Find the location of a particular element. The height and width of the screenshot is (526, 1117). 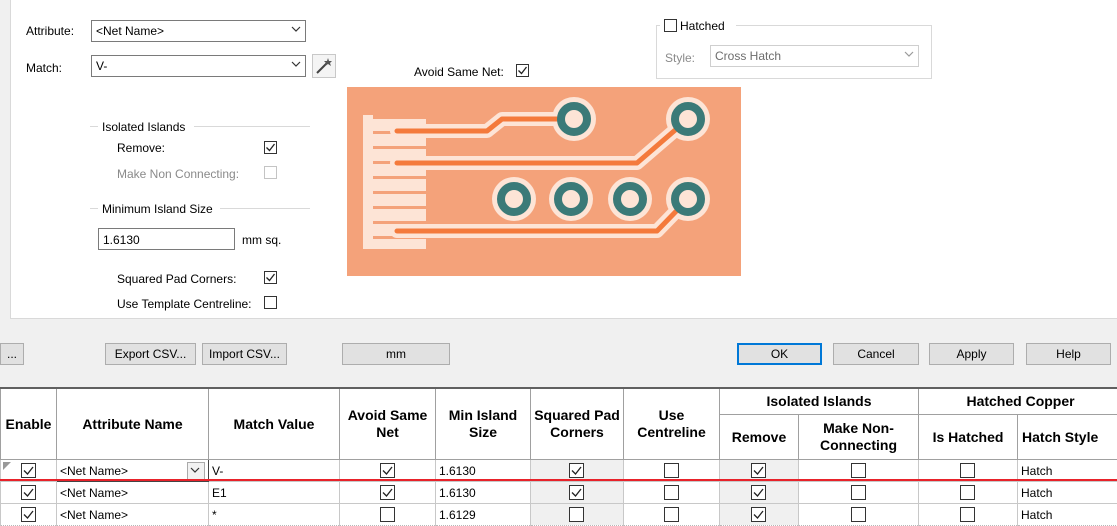

header-match-value: Match Value is located at coordinates (274, 424).